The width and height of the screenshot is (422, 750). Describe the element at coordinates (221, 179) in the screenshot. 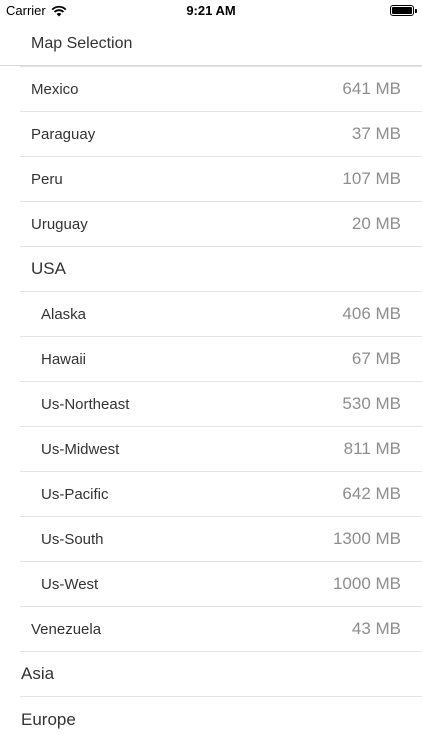

I see `list-item-peru: Peru 107 MB` at that location.